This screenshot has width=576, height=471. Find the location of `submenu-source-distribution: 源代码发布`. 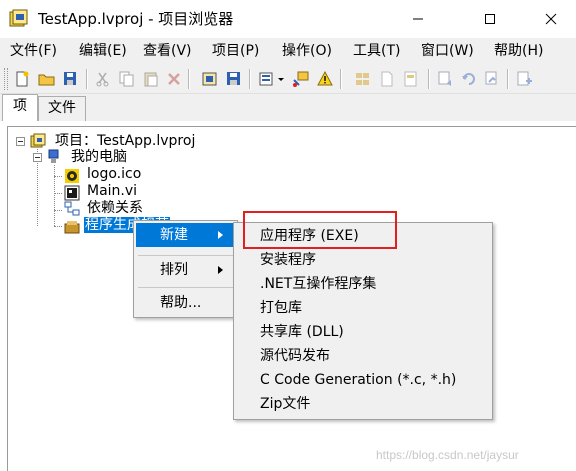

submenu-source-distribution: 源代码发布 is located at coordinates (363, 356).